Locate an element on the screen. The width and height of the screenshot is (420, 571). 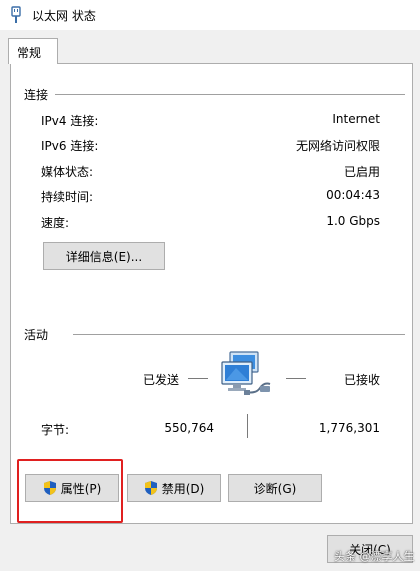
received-line is located at coordinates (296, 378).